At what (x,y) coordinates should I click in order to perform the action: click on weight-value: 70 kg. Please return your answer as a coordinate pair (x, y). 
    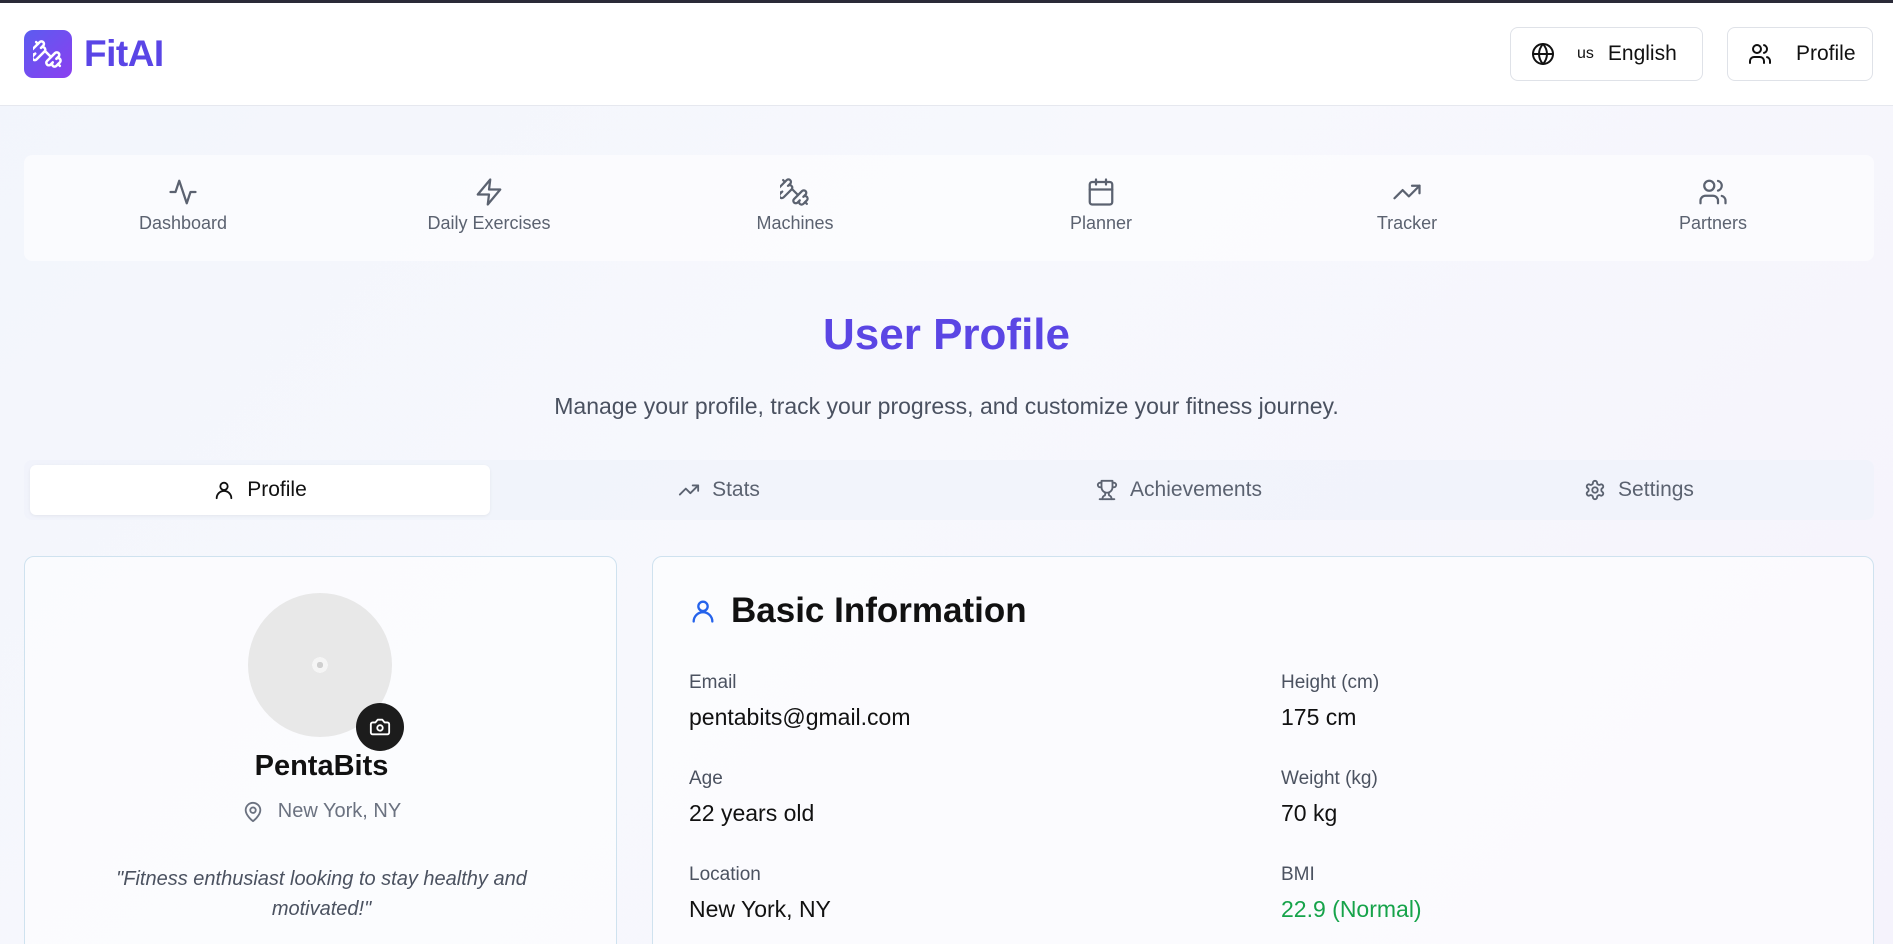
    Looking at the image, I should click on (1309, 813).